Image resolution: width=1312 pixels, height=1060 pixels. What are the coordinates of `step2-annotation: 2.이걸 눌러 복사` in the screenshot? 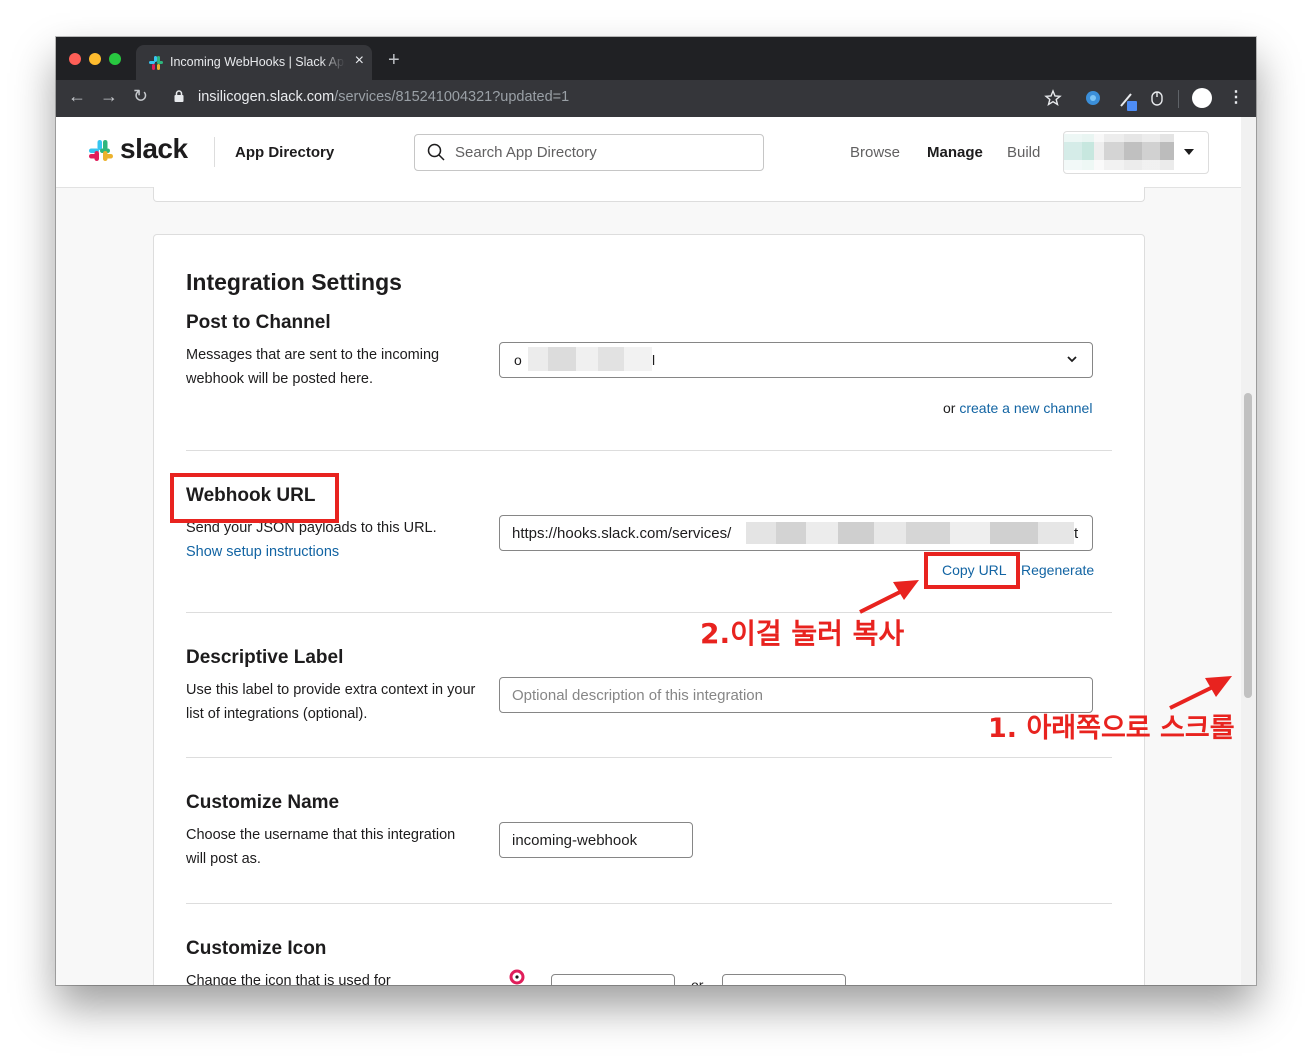 It's located at (802, 633).